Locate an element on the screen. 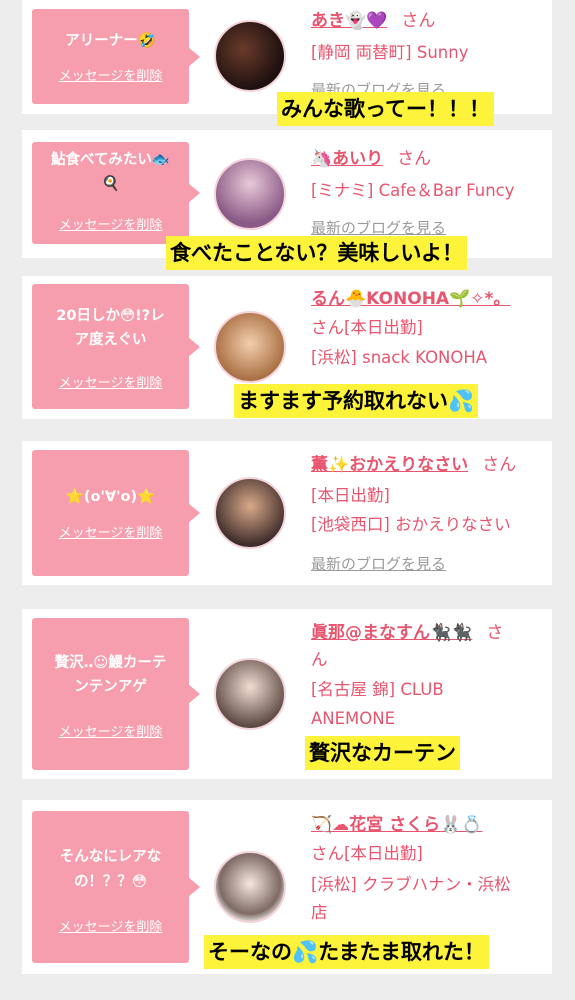 This screenshot has height=1000, width=575. shop-info: [ミナミ] Cafe＆Bar Funcy is located at coordinates (413, 190).